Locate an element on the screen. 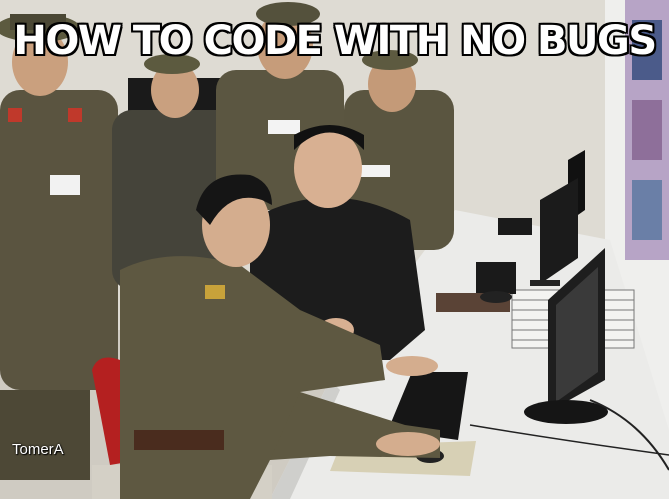 Image resolution: width=669 pixels, height=499 pixels. meme-caption: HOW TO CODE WITH NO BUGS is located at coordinates (335, 41).